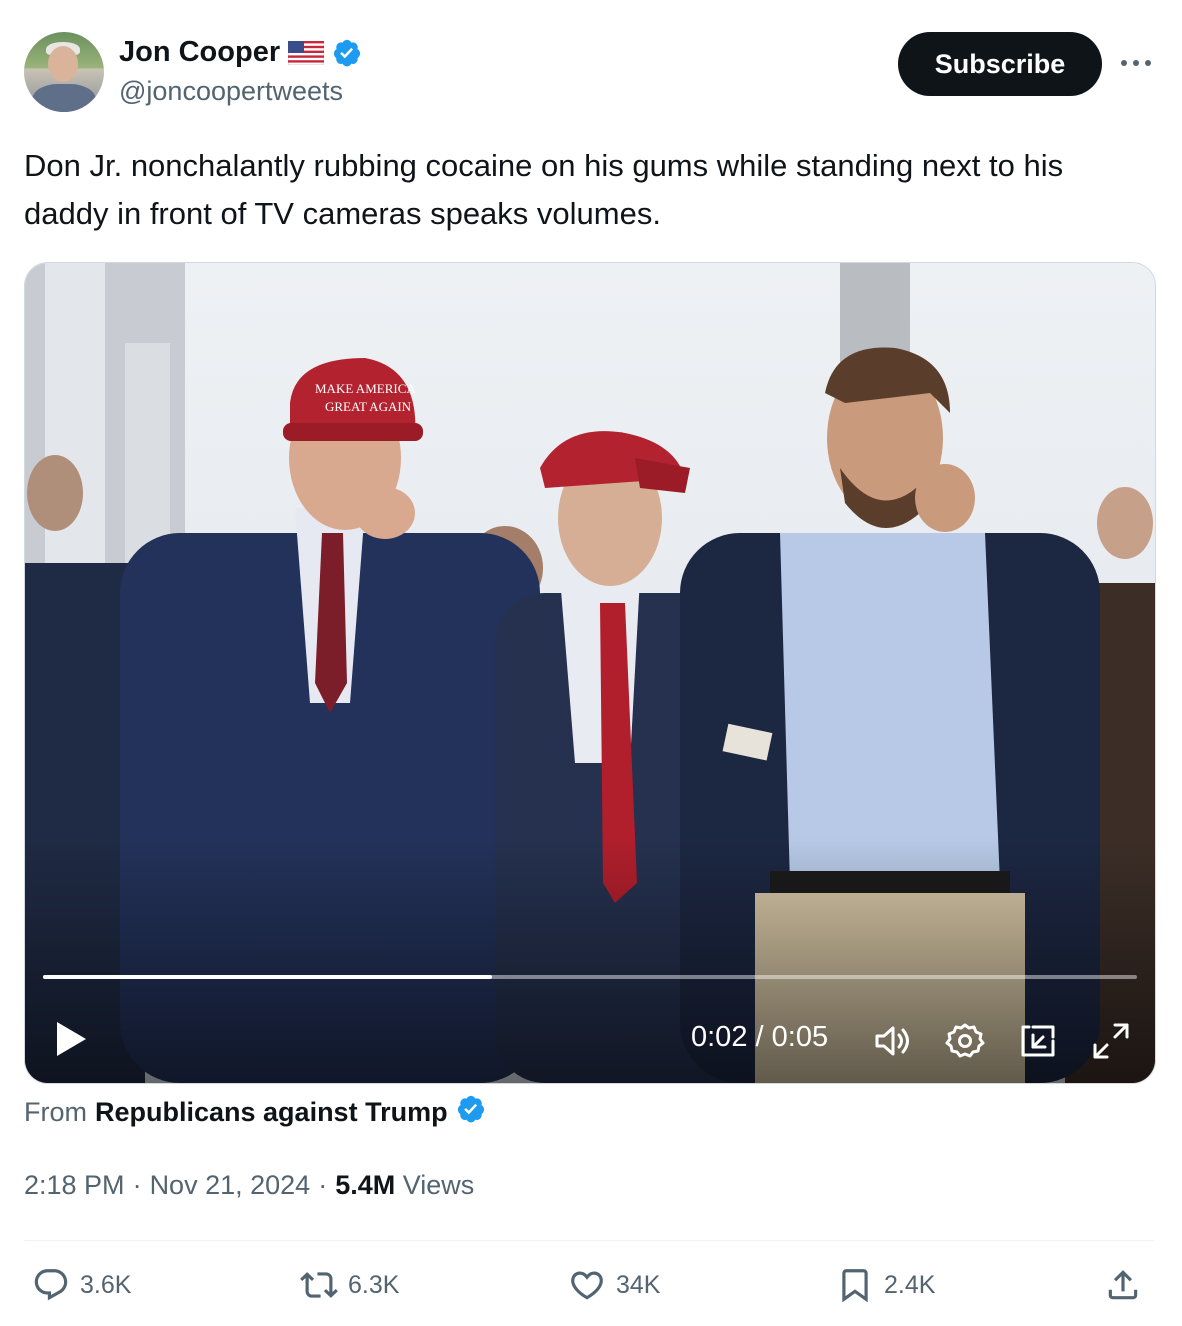  I want to click on share-button, so click(1123, 1285).